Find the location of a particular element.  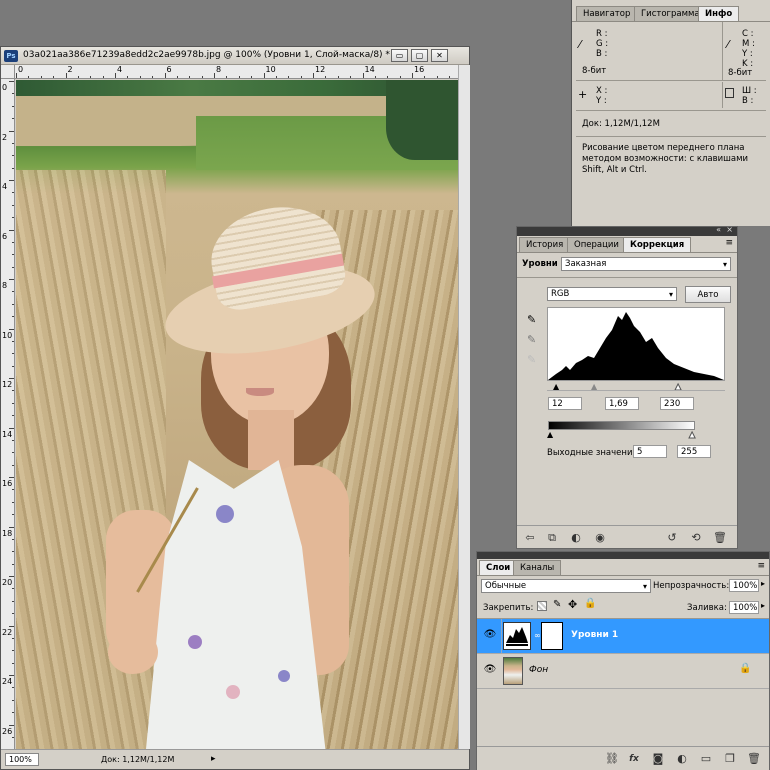

white-eyedropper-icon: ✎ is located at coordinates (531, 359).